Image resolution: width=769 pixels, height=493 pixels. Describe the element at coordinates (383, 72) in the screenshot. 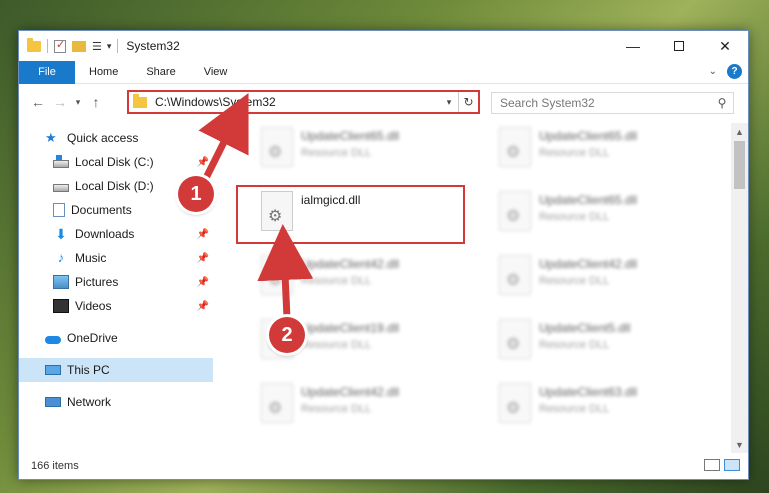

I see `ribbon-tabs: File Home Share View ⌄ ?` at that location.